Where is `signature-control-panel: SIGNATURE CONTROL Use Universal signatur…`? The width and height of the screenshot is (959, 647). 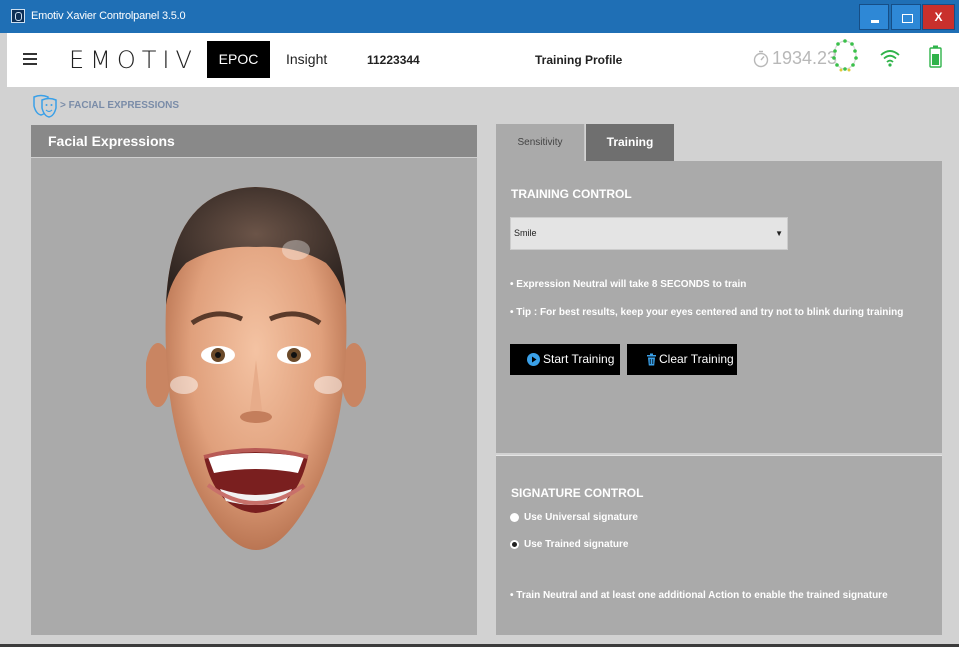
signature-control-panel: SIGNATURE CONTROL Use Universal signatur… is located at coordinates (719, 545).